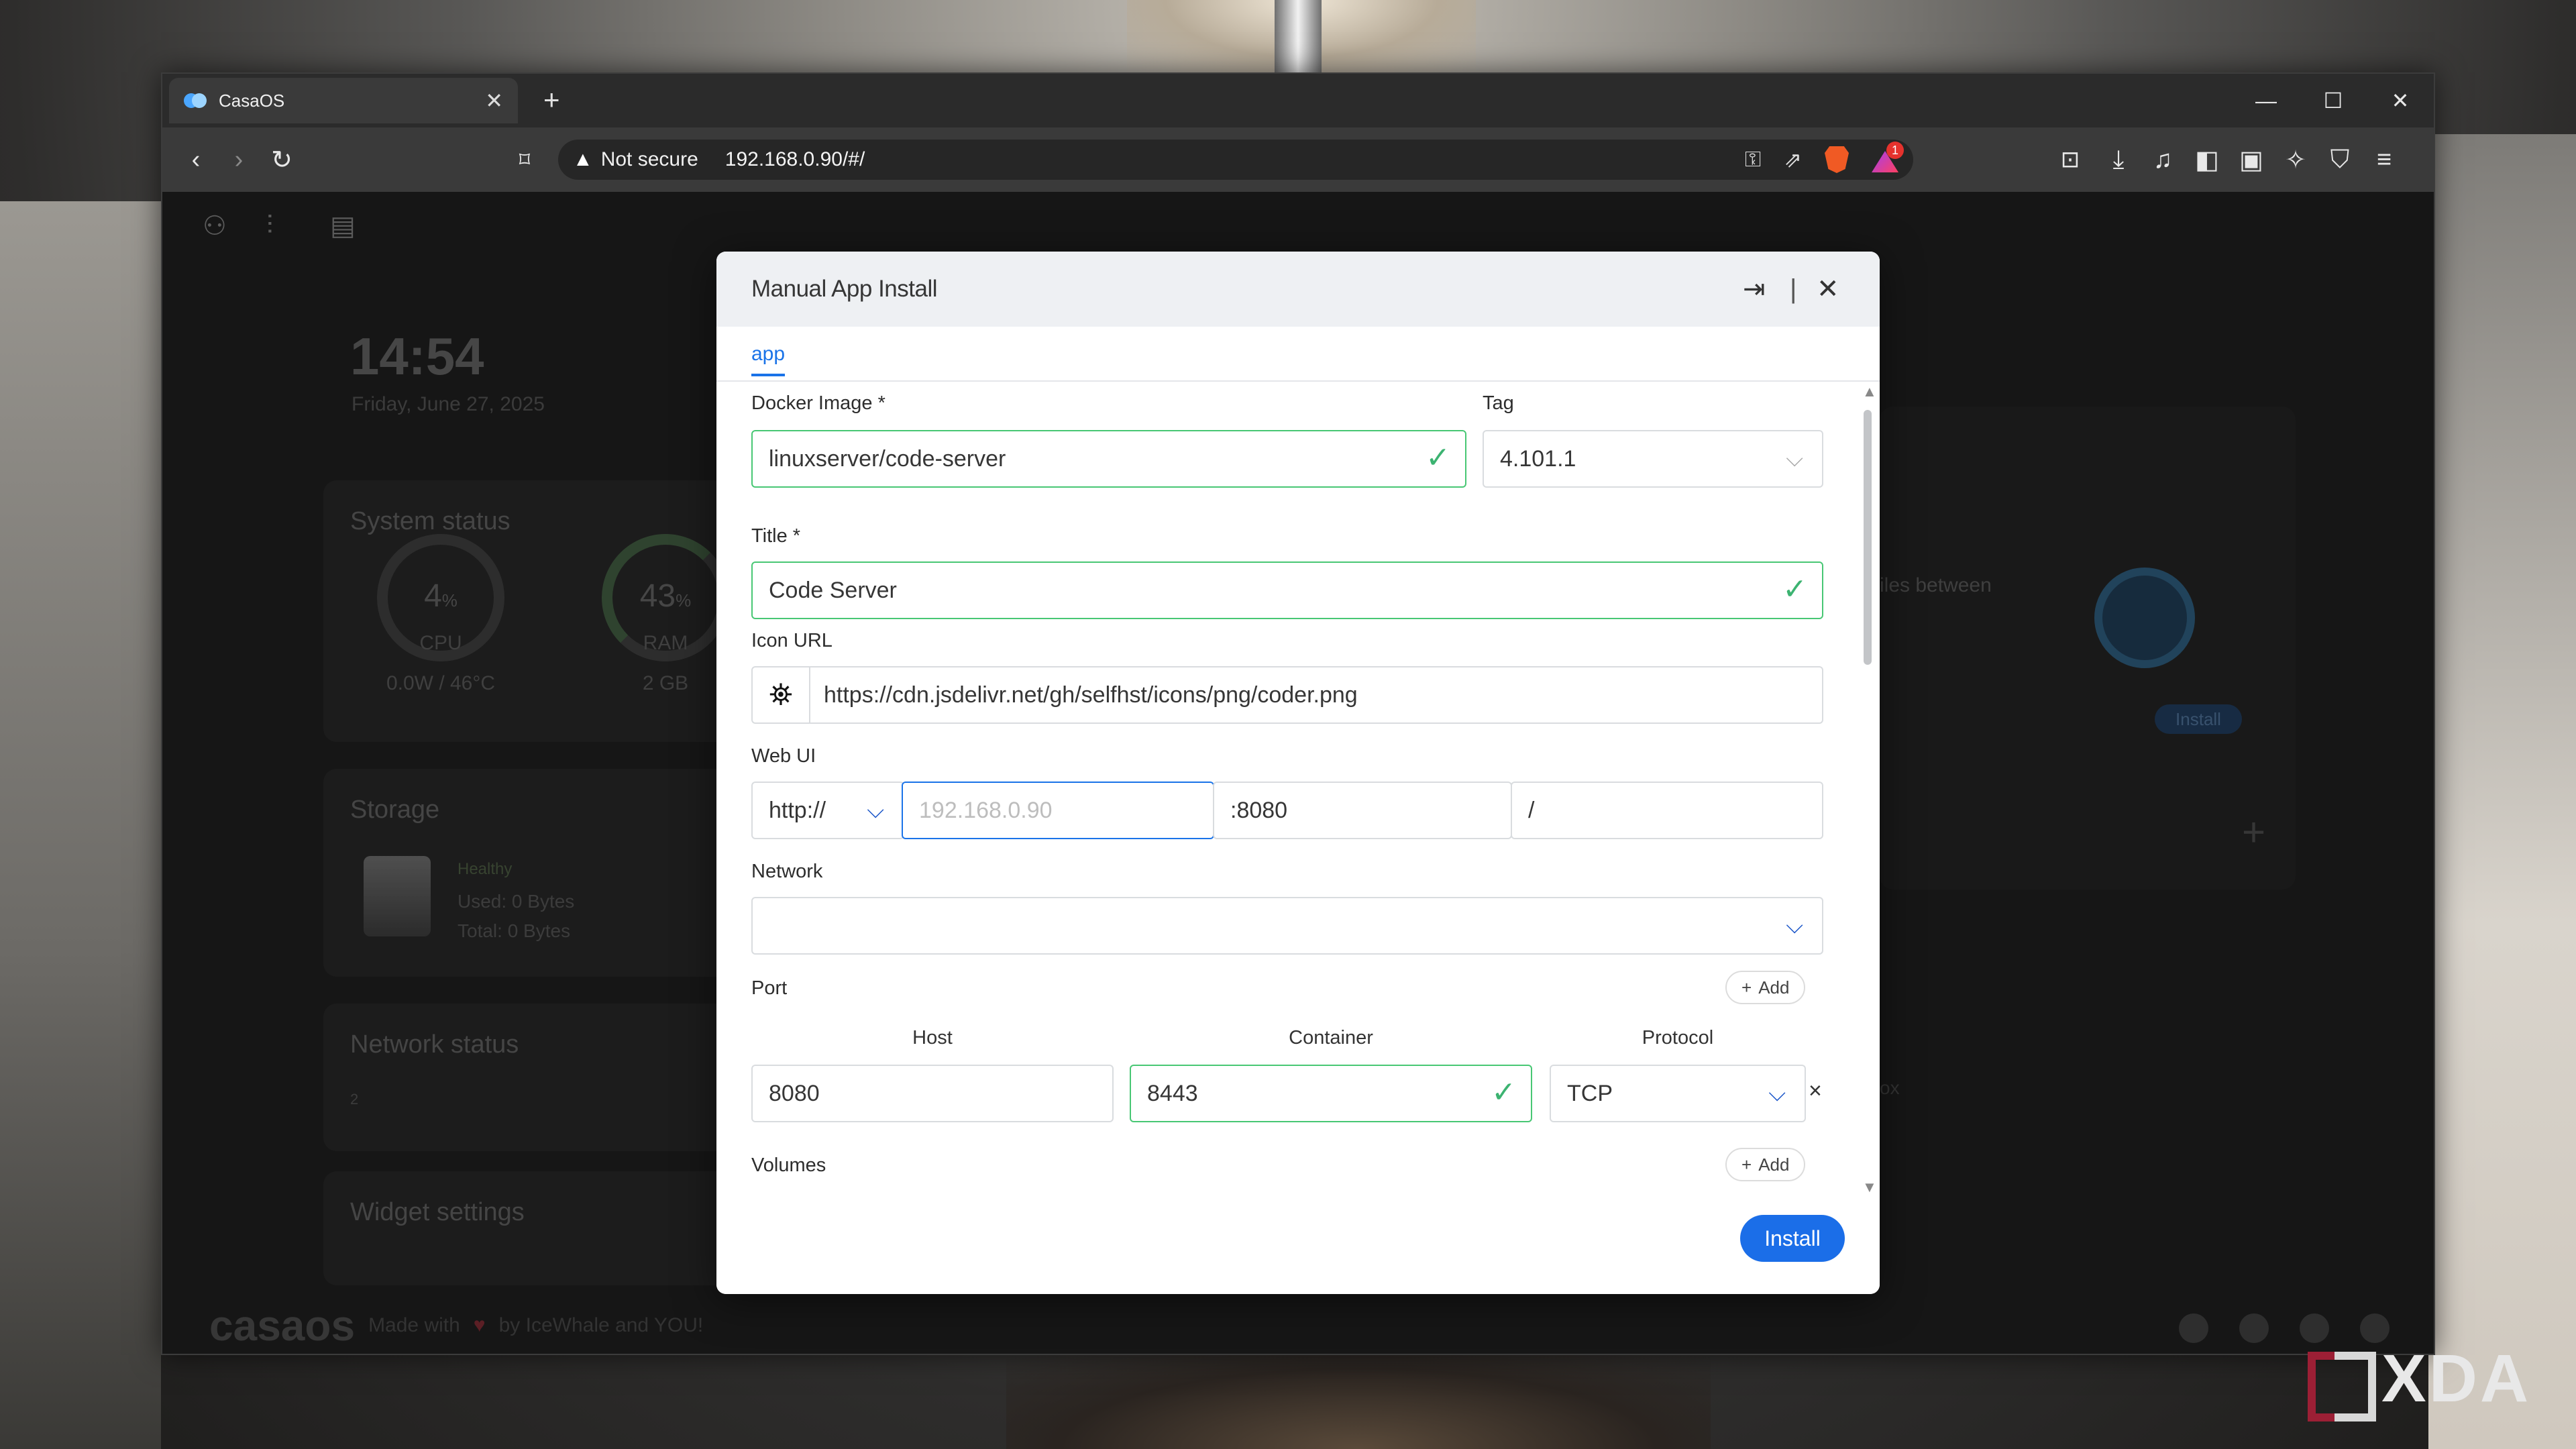 Image resolution: width=2576 pixels, height=1449 pixels. What do you see at coordinates (2266, 100) in the screenshot?
I see `minimize-button: —` at bounding box center [2266, 100].